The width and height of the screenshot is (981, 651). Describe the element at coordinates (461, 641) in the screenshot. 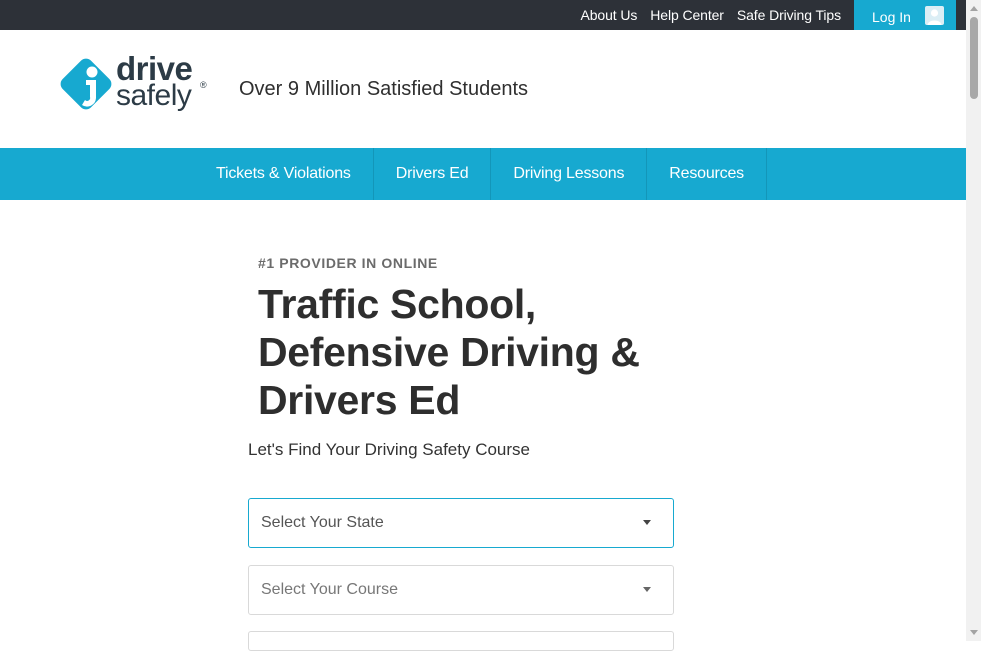

I see `next-form-field` at that location.